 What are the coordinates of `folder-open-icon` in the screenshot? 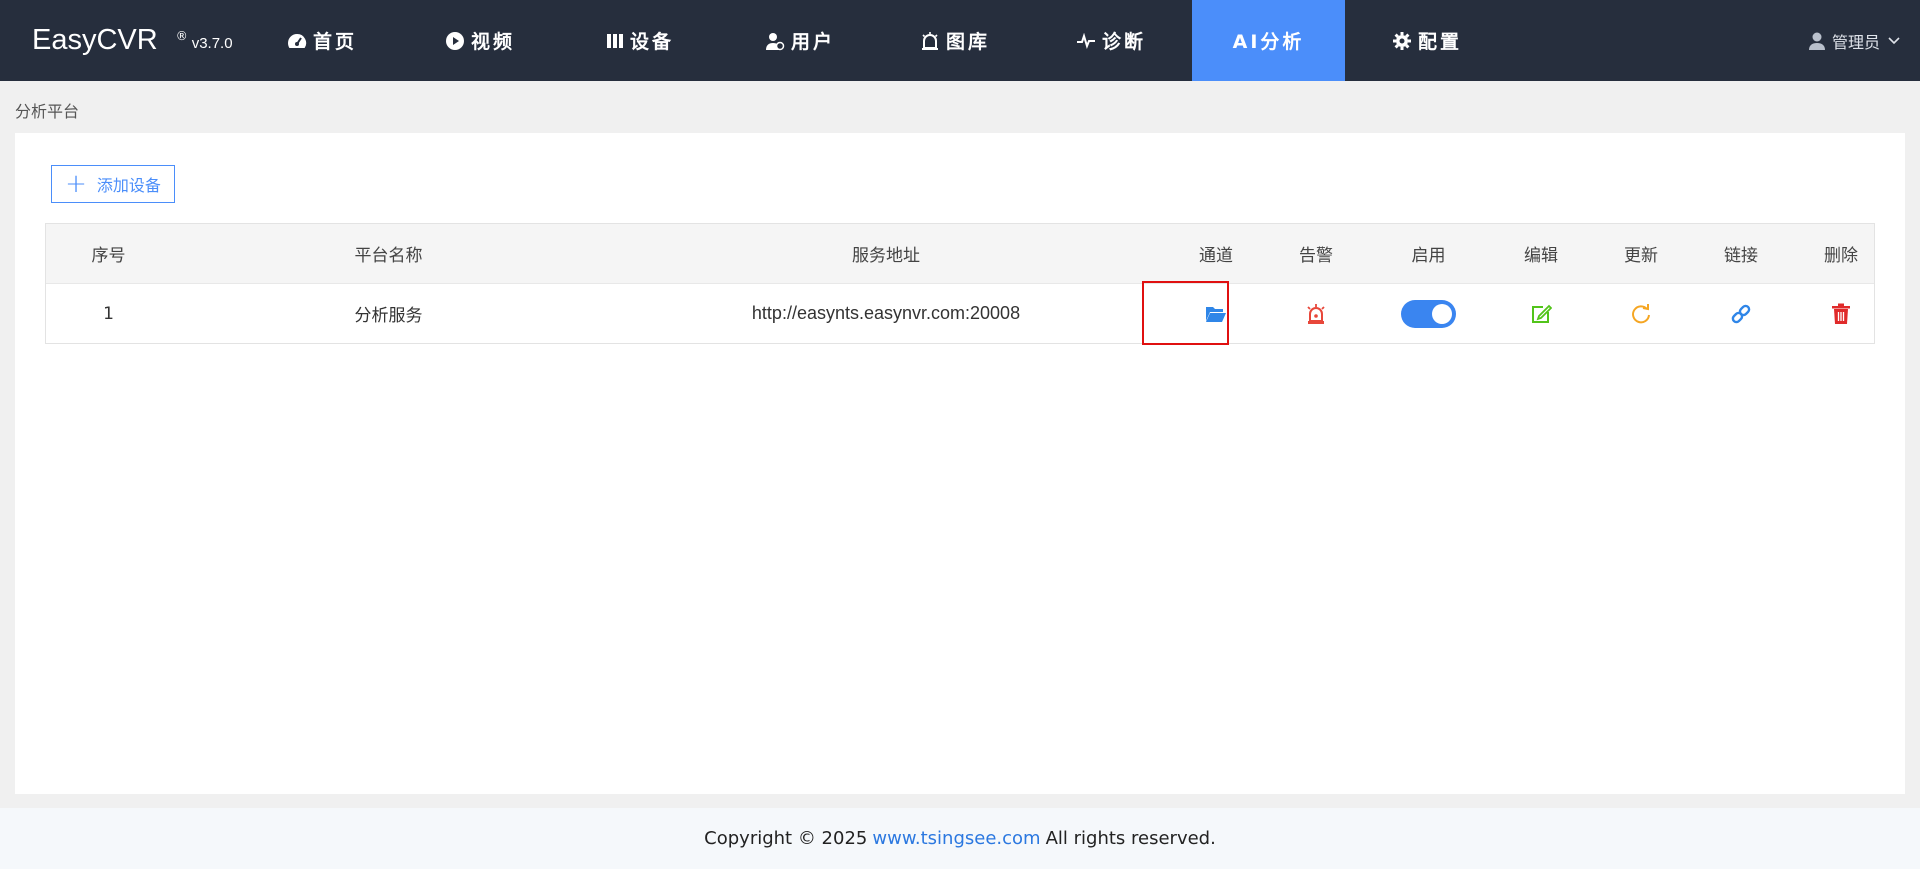 It's located at (1216, 314).